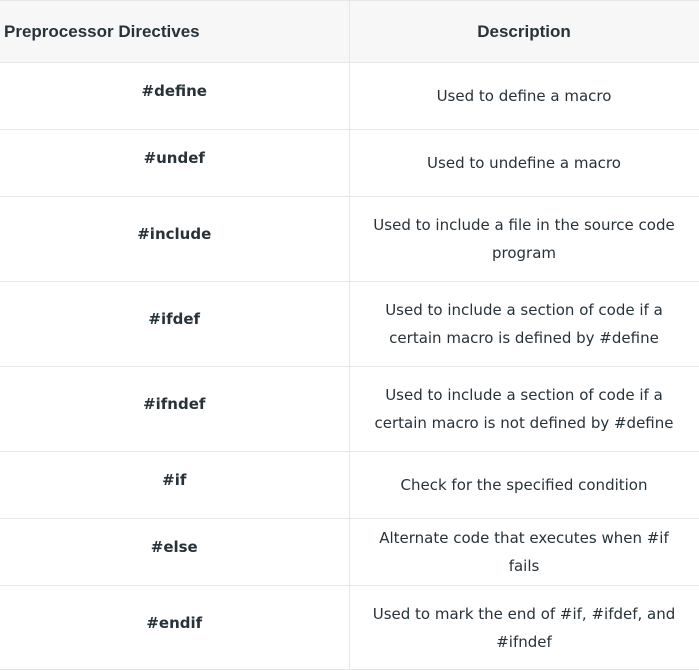  What do you see at coordinates (175, 409) in the screenshot?
I see `directive-cell: #ifndef` at bounding box center [175, 409].